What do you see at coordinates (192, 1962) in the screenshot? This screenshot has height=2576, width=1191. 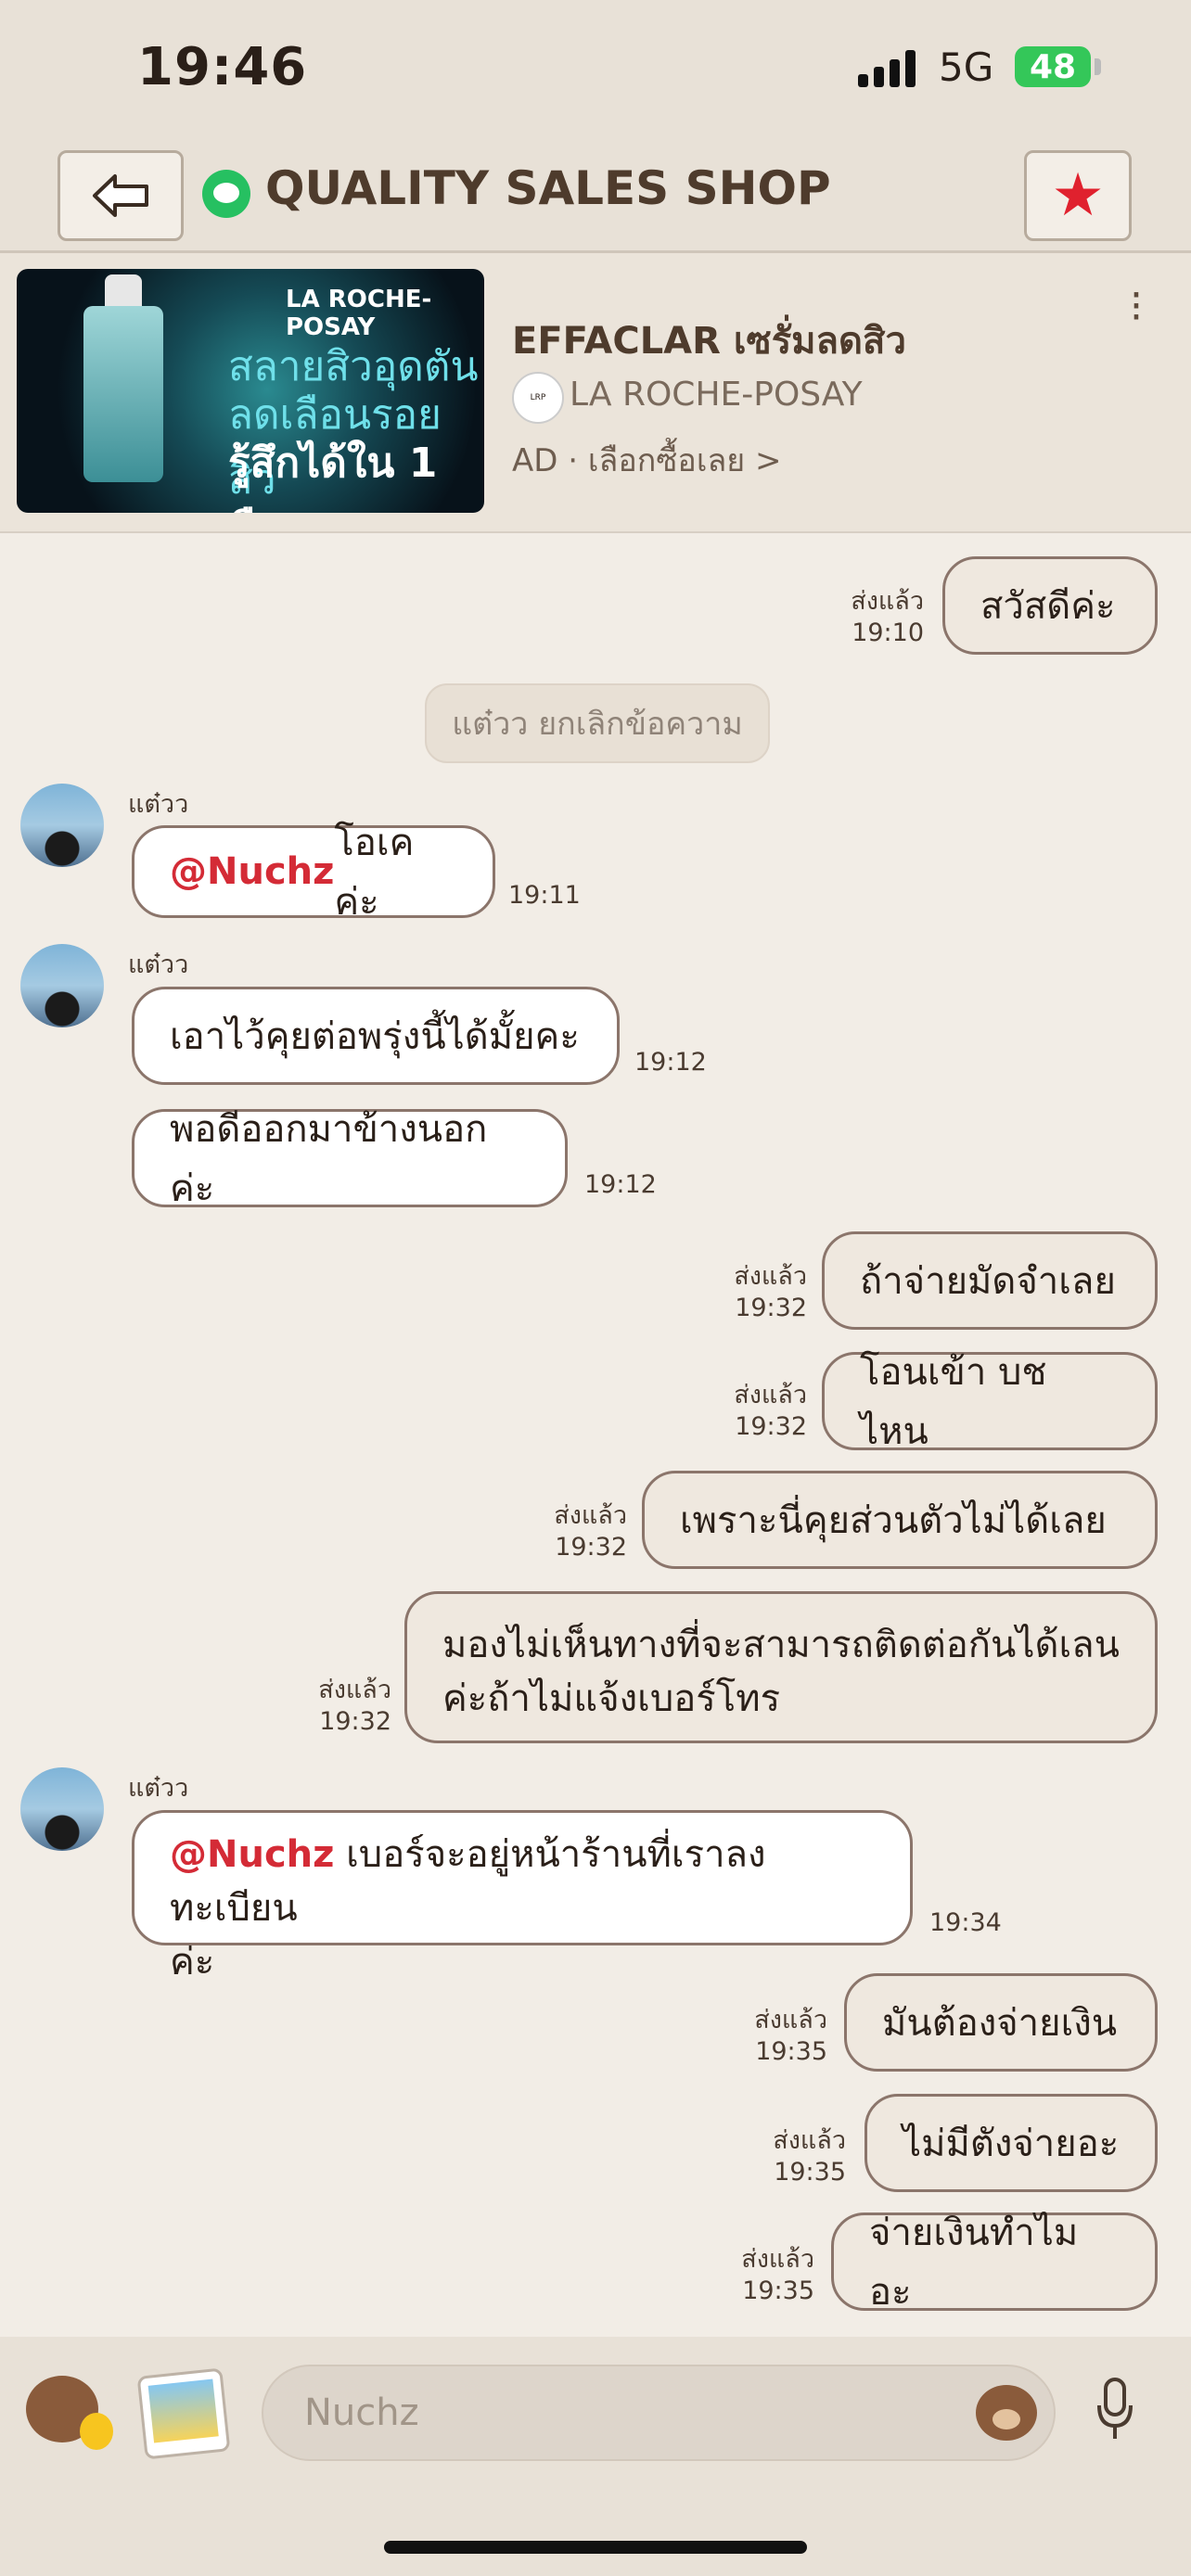 I see `message-text-line2: ค่ะ` at bounding box center [192, 1962].